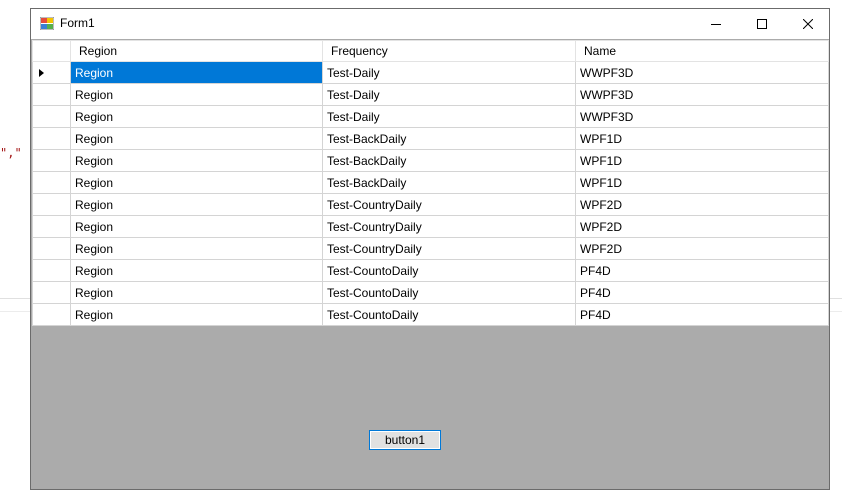 Image resolution: width=842 pixels, height=495 pixels. I want to click on minimize-button, so click(716, 24).